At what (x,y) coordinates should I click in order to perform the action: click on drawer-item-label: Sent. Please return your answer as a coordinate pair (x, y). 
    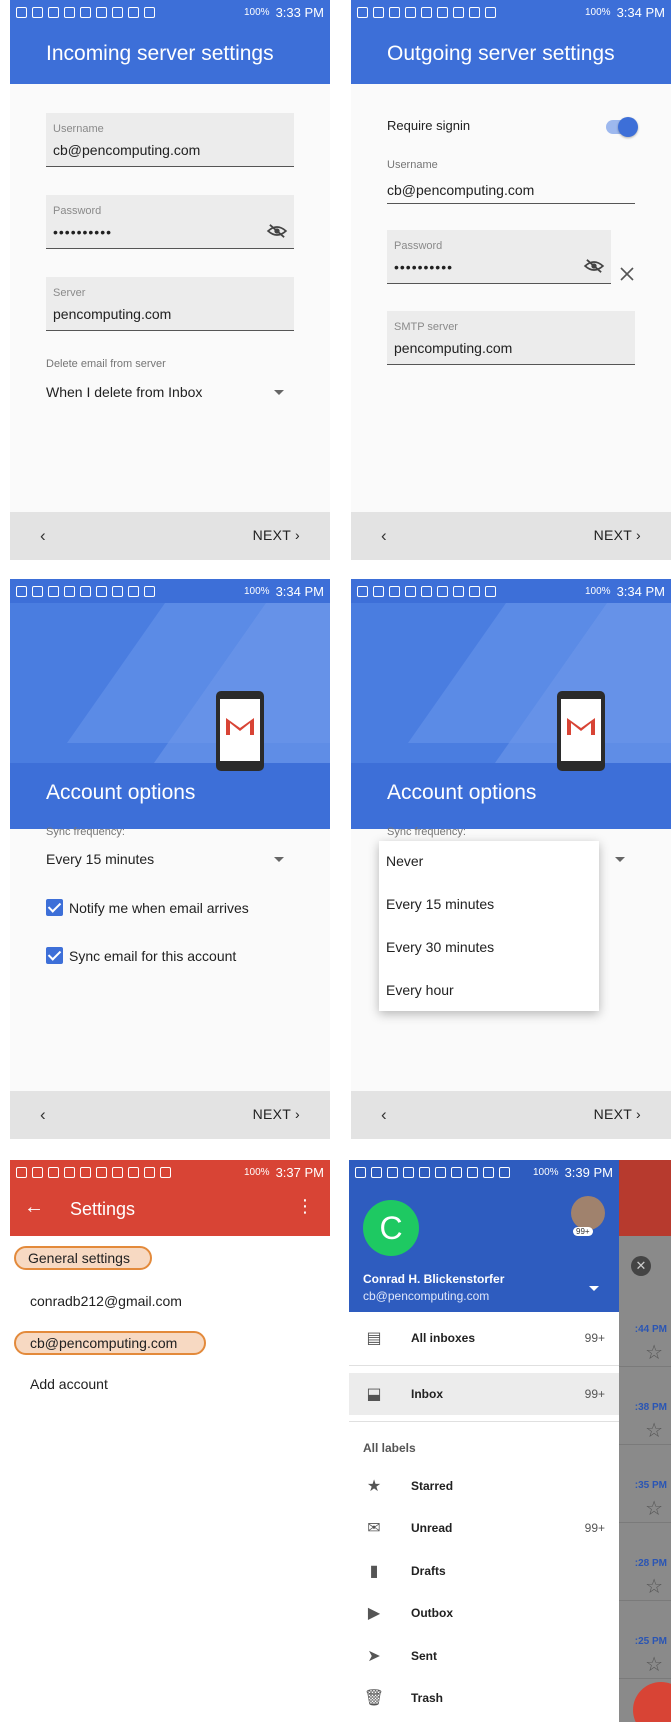
    Looking at the image, I should click on (424, 1656).